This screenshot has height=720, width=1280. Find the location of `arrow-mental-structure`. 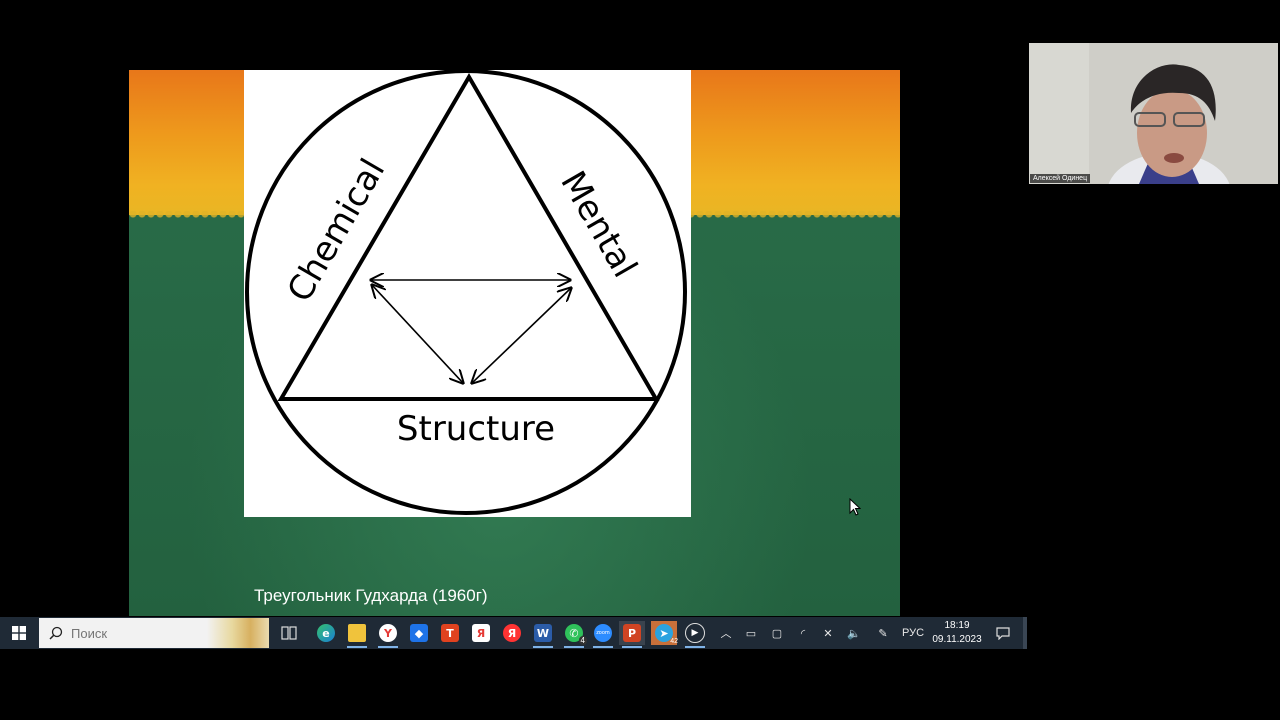

arrow-mental-structure is located at coordinates (521, 335).